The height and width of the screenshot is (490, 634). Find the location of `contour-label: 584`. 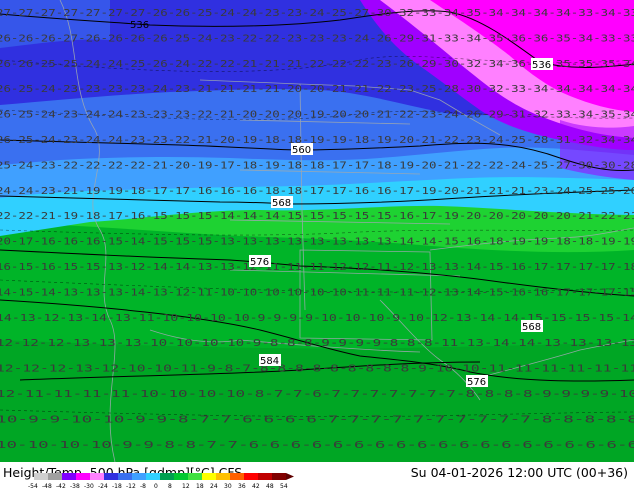

contour-label: 584 is located at coordinates (270, 360).